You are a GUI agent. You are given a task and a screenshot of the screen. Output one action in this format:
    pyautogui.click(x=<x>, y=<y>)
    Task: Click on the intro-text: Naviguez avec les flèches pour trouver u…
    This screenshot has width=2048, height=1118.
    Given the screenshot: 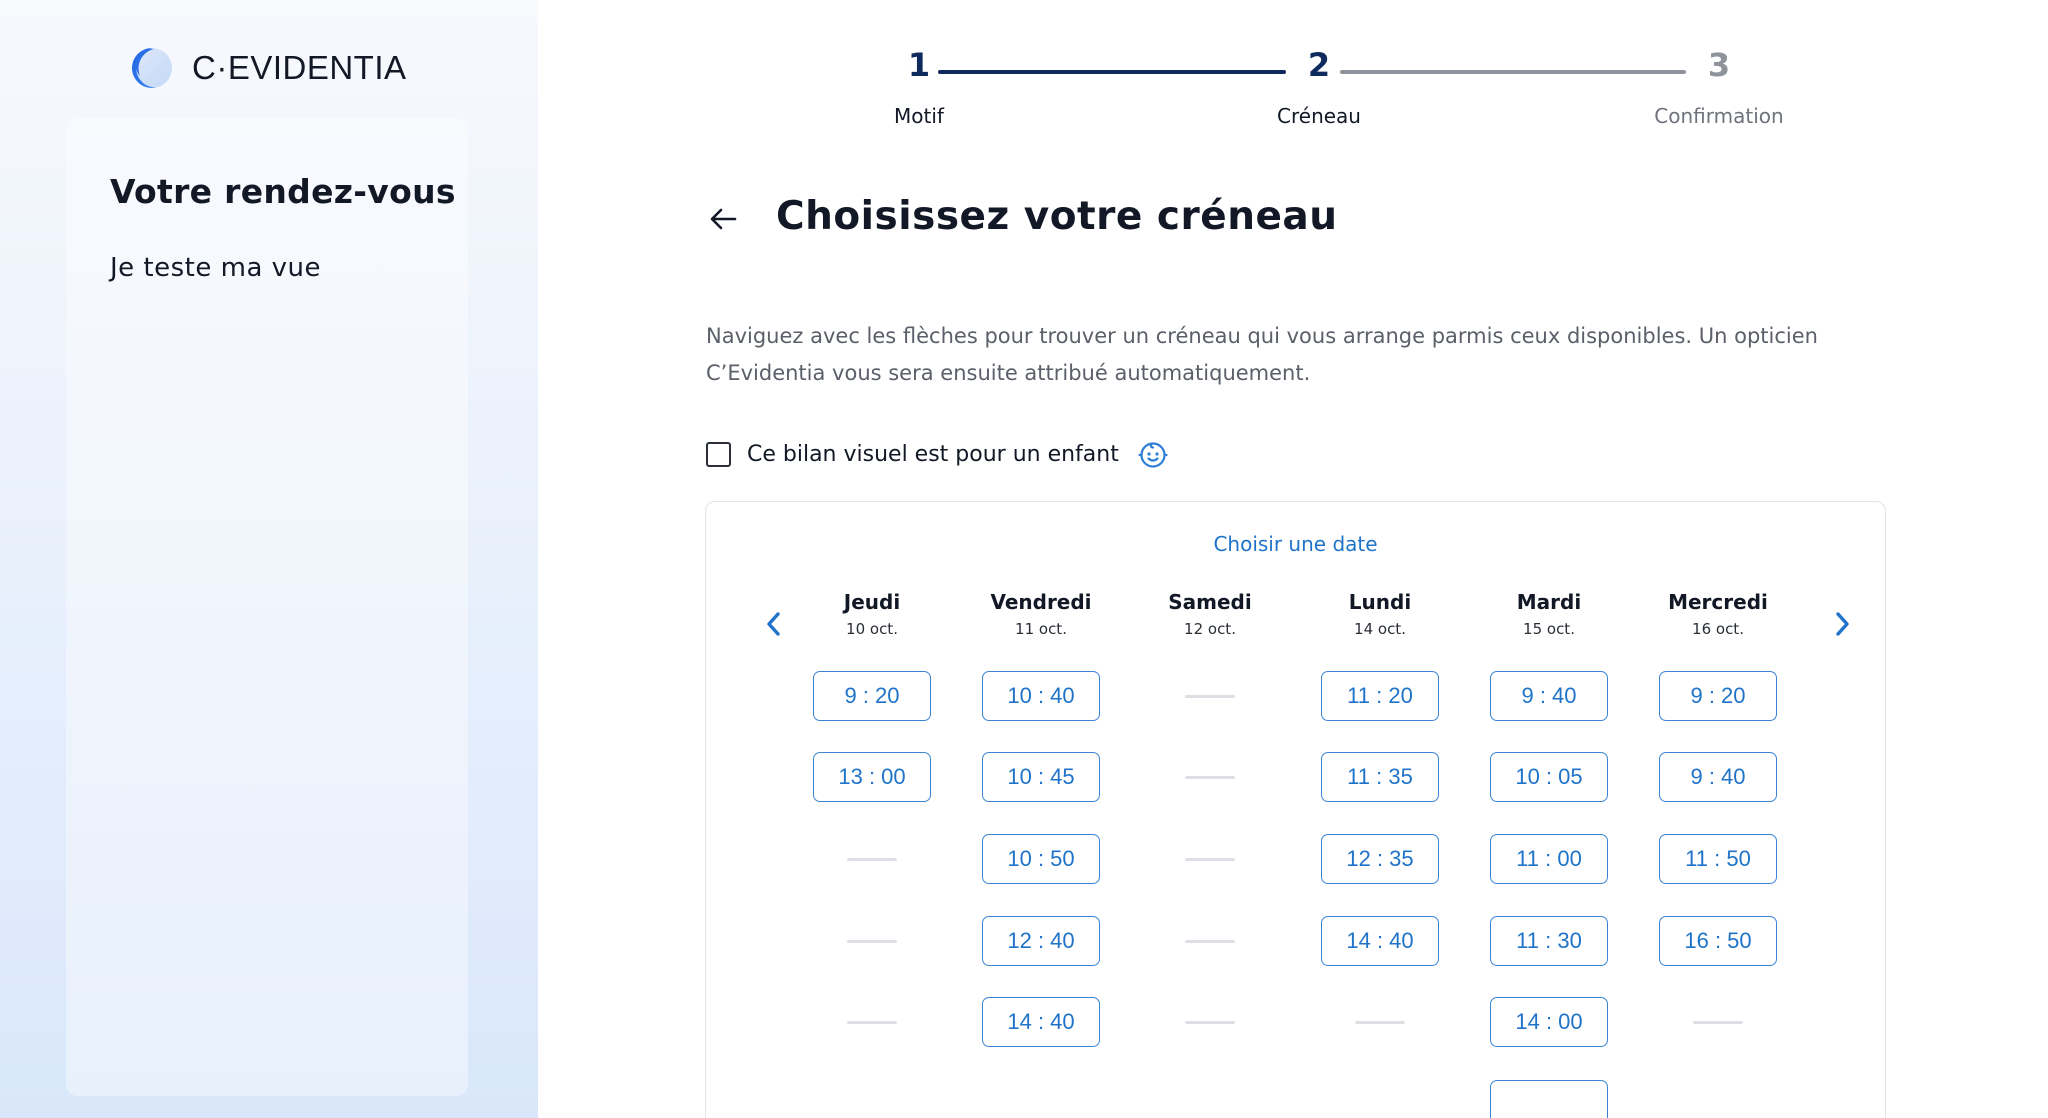 What is the action you would take?
    pyautogui.click(x=1262, y=354)
    